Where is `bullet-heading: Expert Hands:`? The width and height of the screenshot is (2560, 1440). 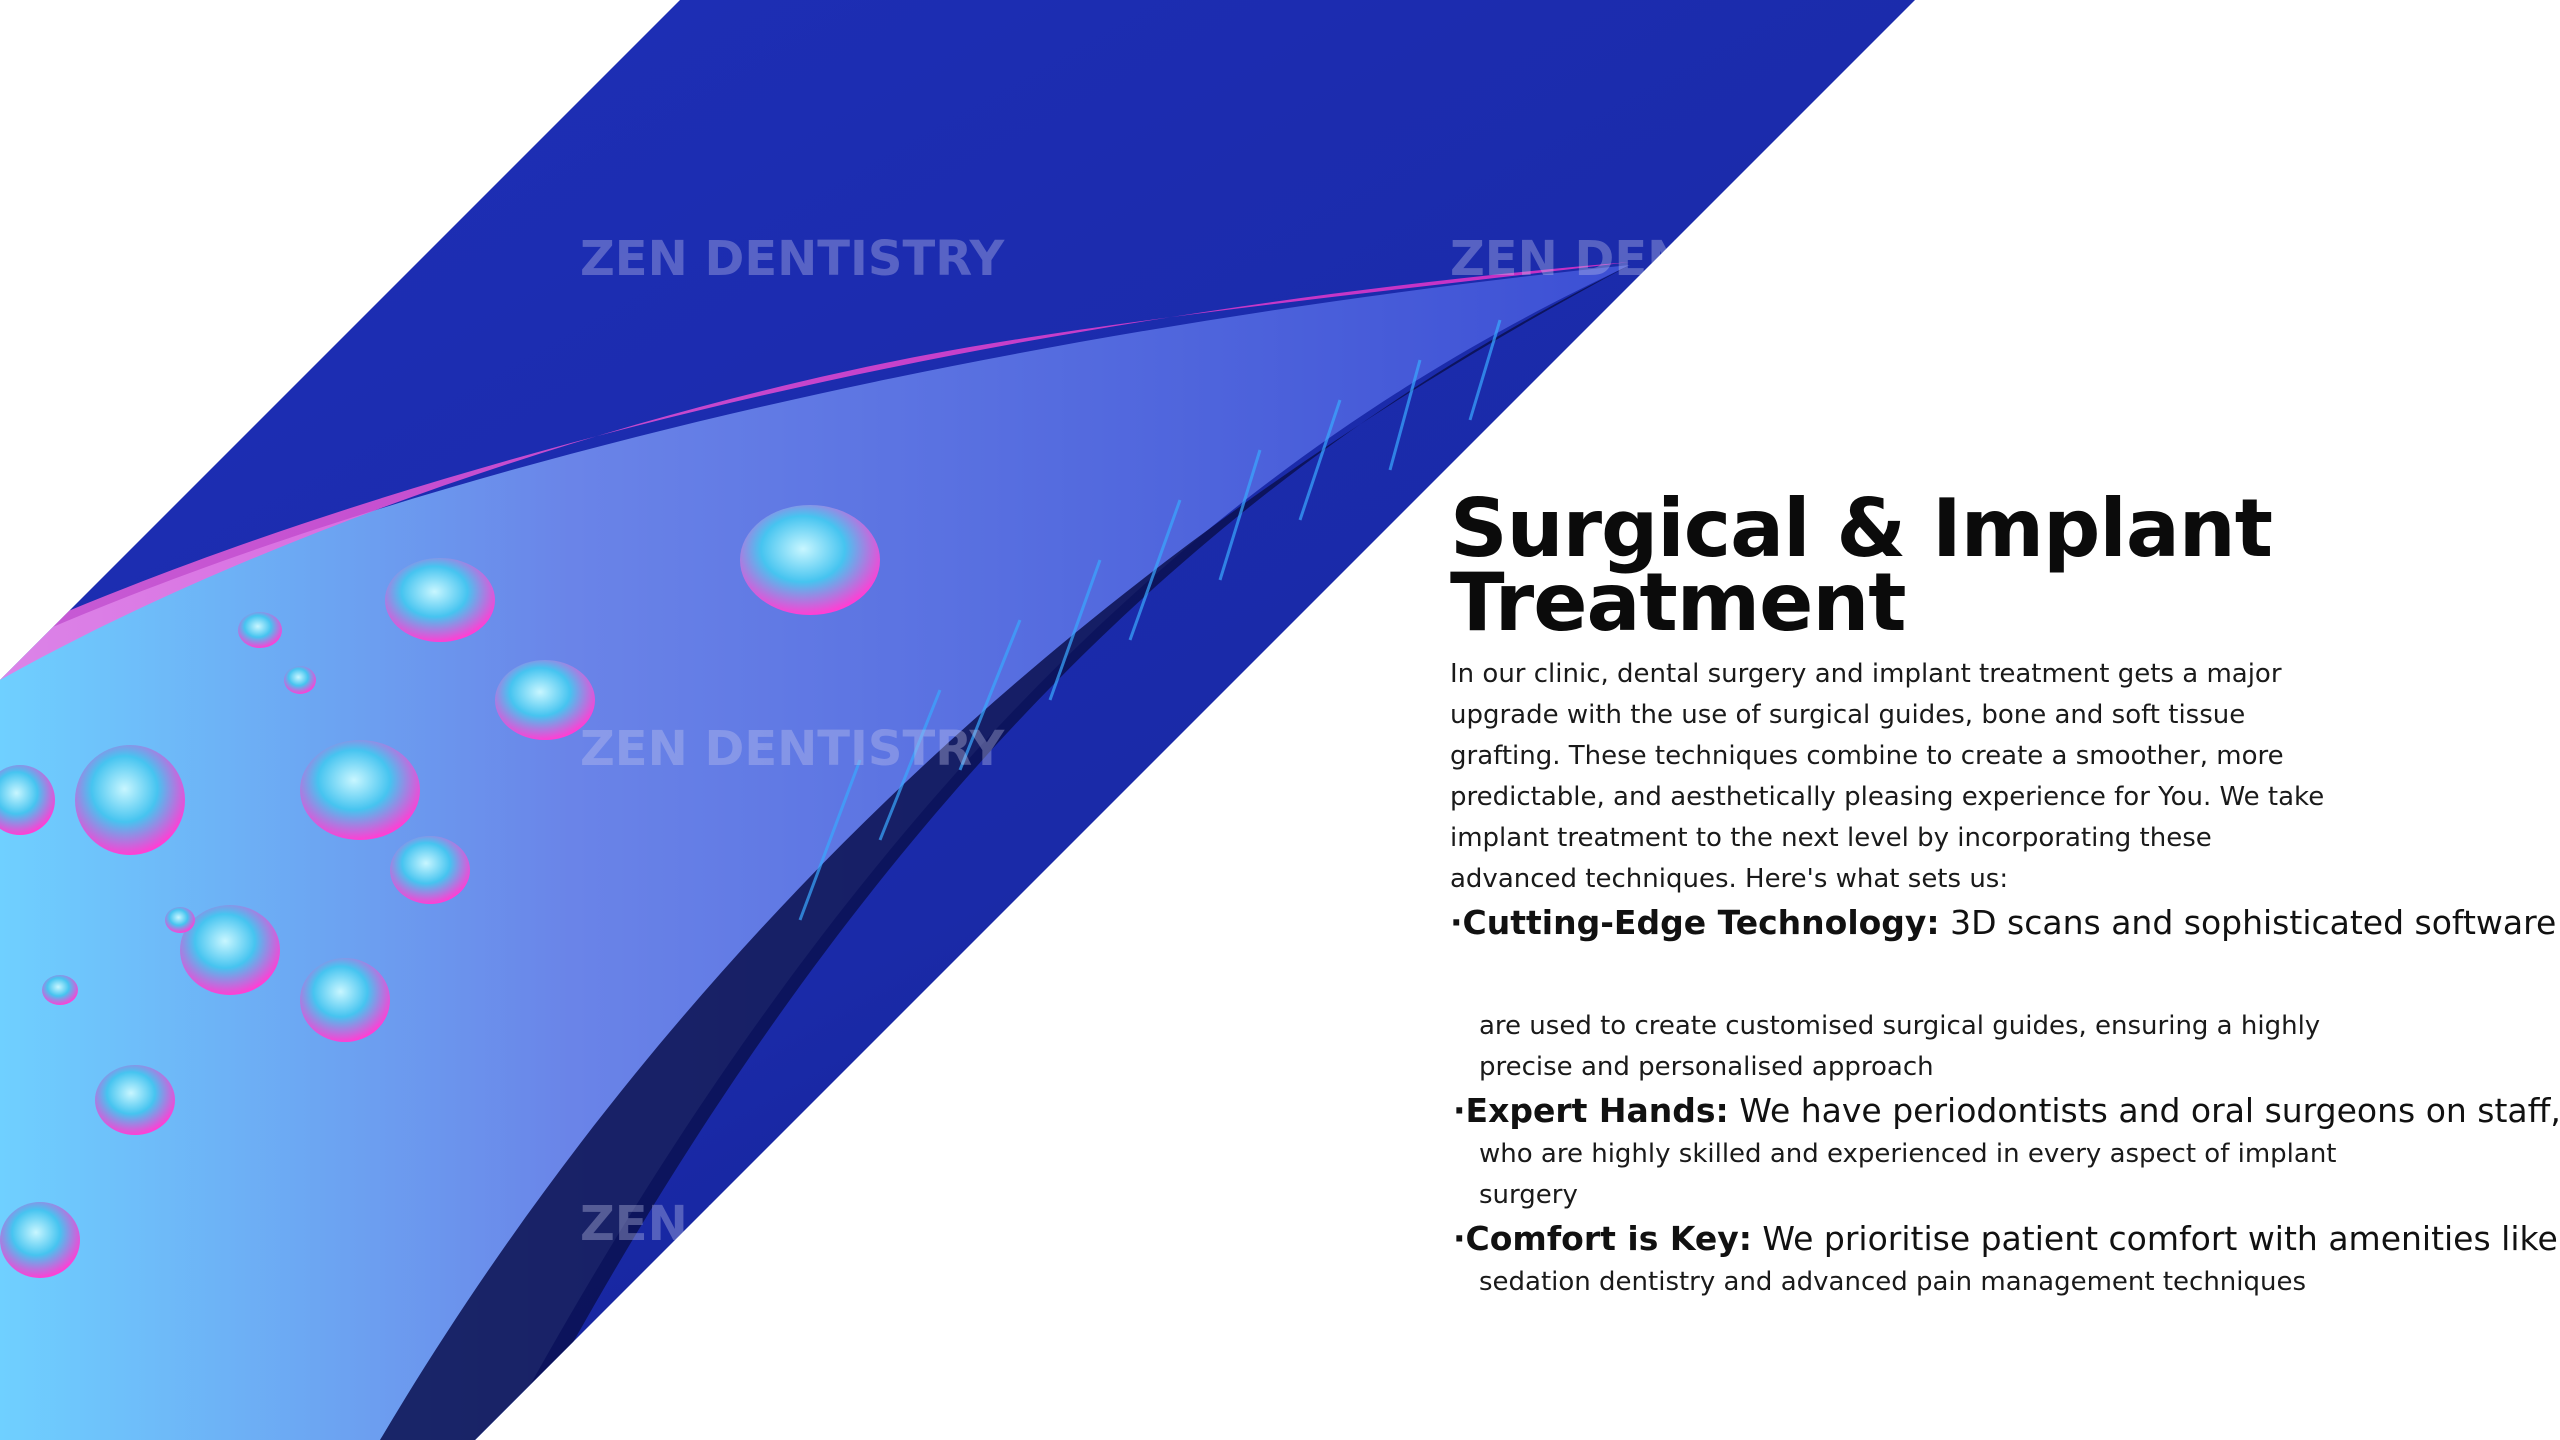 bullet-heading: Expert Hands: is located at coordinates (1597, 1110).